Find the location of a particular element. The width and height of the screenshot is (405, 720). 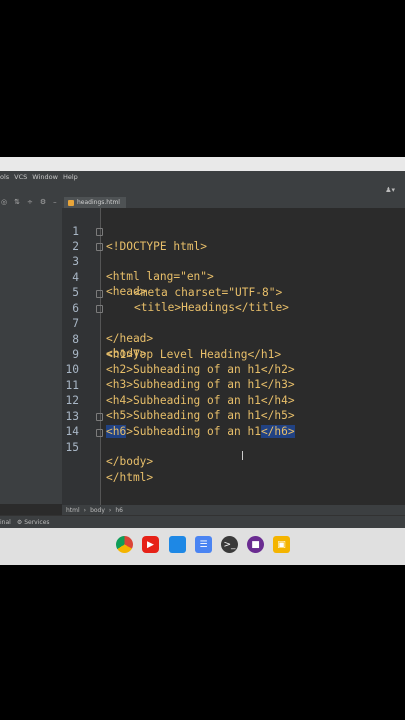

code-line: 4 <meta charset="UTF-8"> is located at coordinates (172, 277).